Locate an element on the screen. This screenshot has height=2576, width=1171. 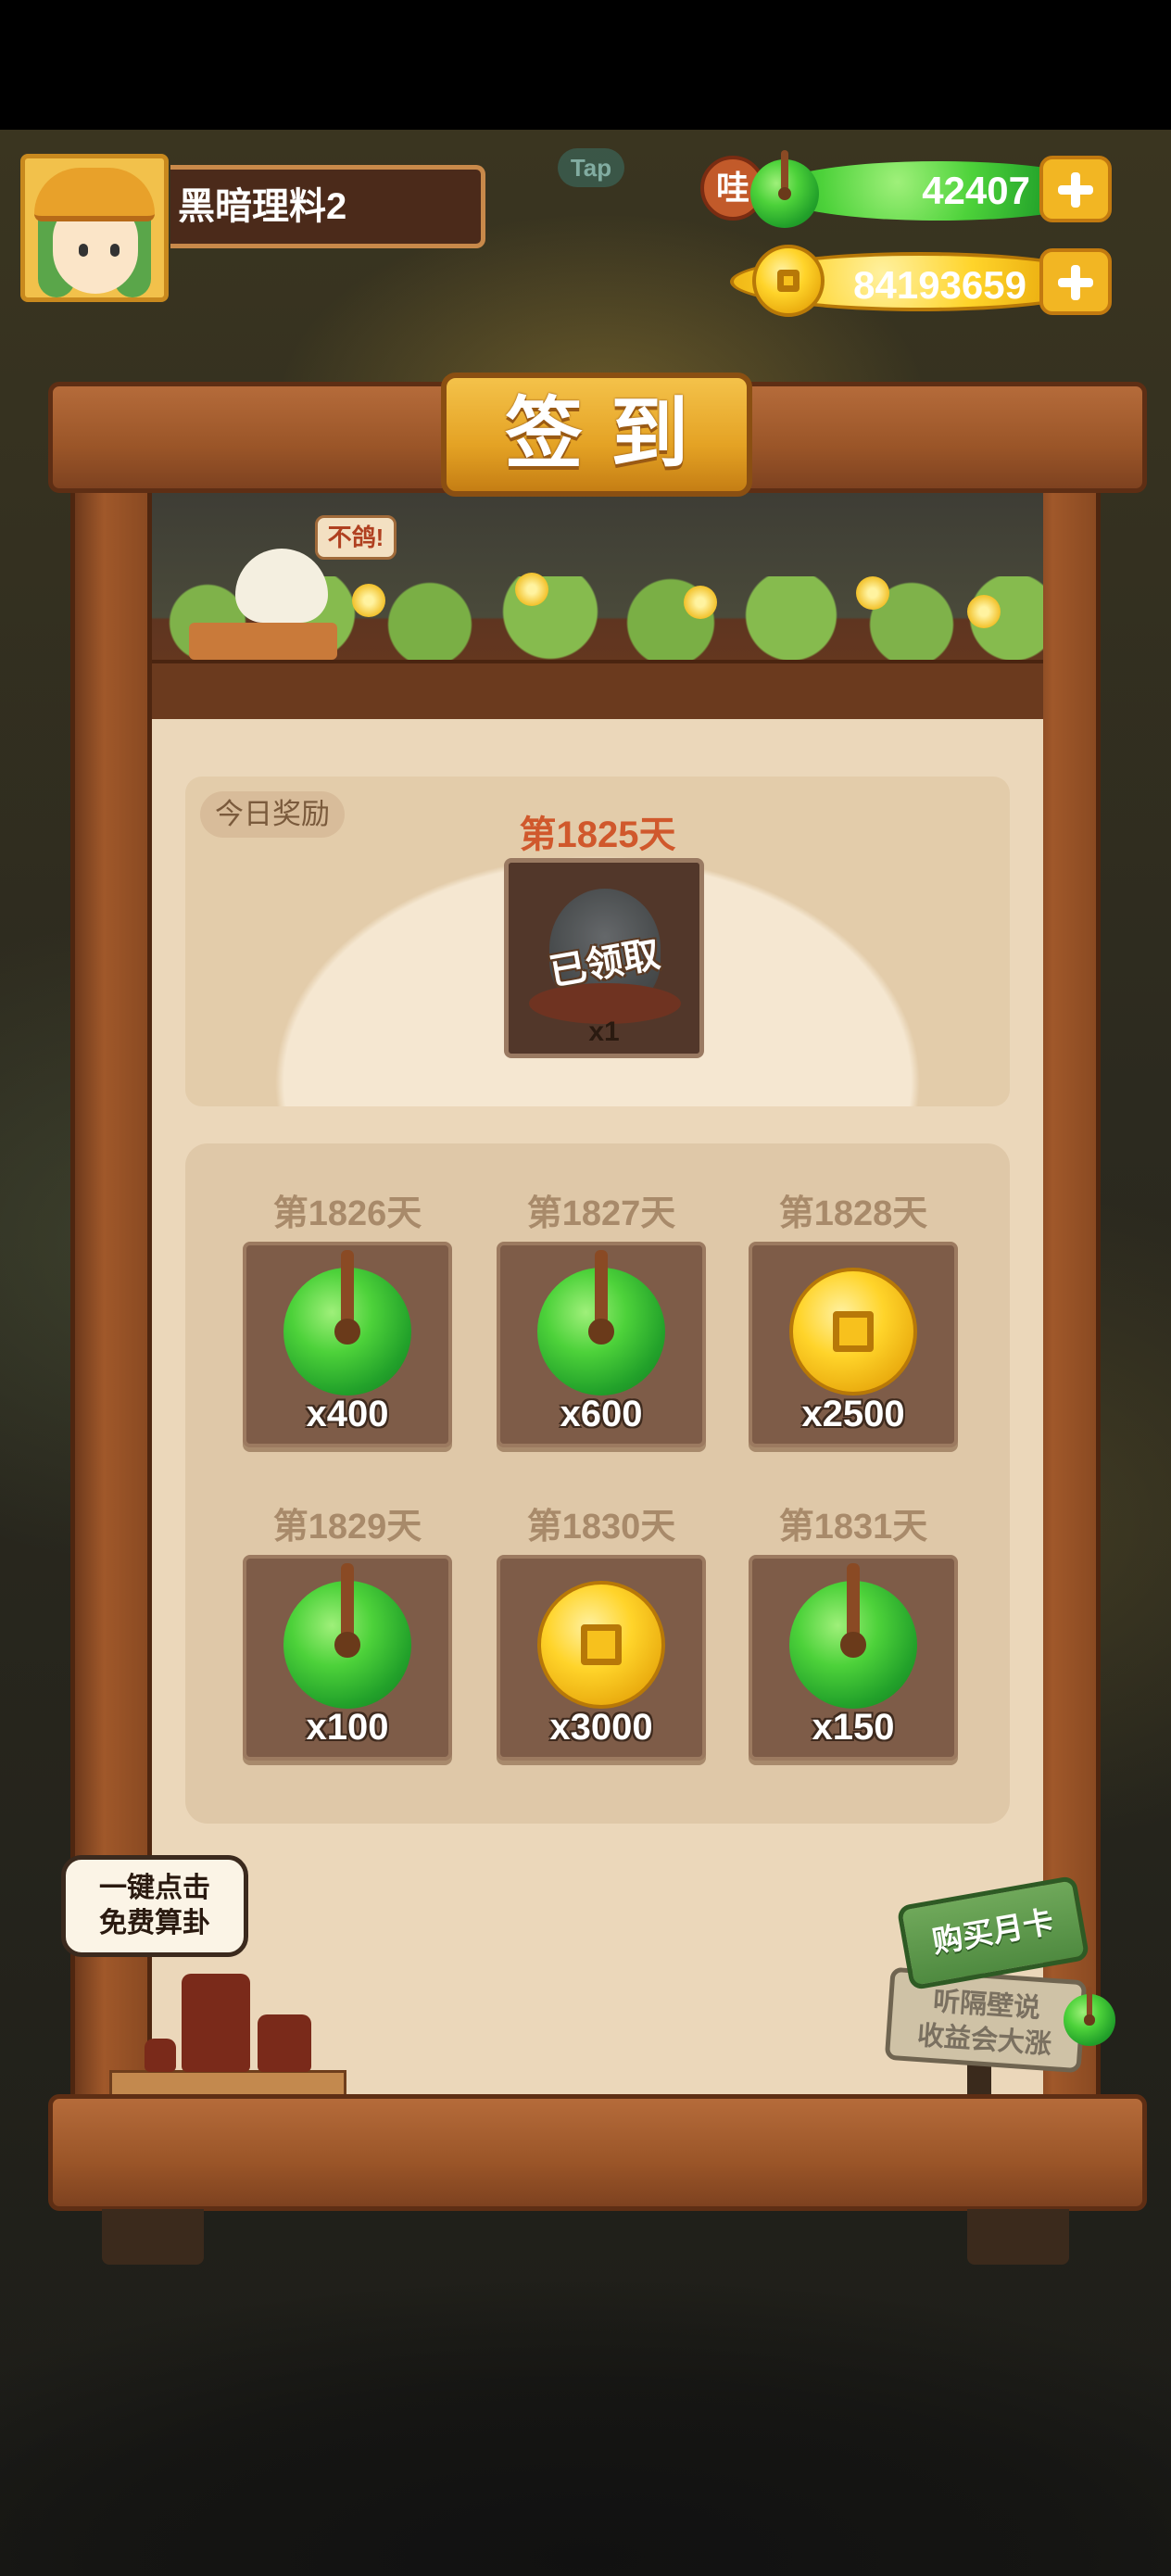
avatar-eye-left is located at coordinates (84, 251).